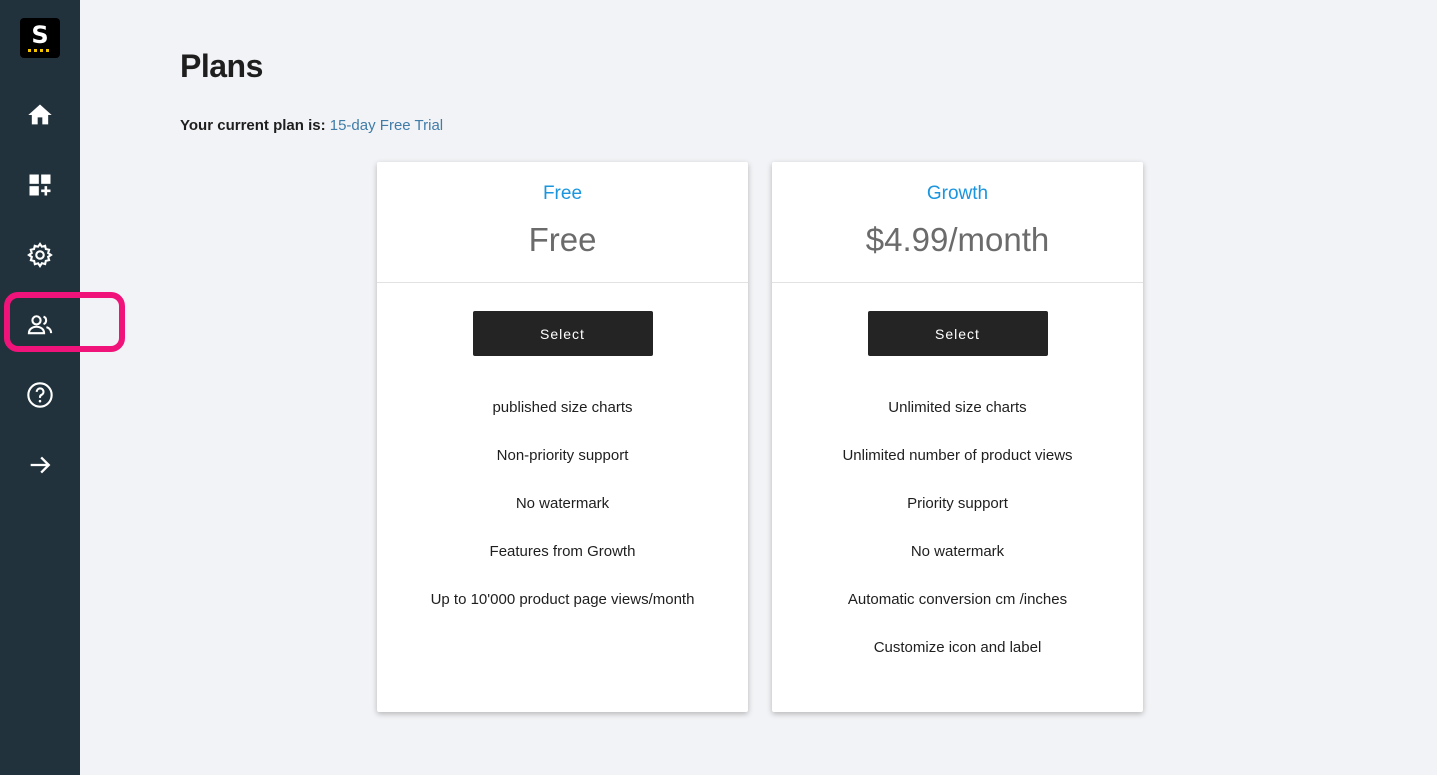 Image resolution: width=1437 pixels, height=775 pixels. I want to click on plan-card-header: Growth $4.99/month, so click(957, 222).